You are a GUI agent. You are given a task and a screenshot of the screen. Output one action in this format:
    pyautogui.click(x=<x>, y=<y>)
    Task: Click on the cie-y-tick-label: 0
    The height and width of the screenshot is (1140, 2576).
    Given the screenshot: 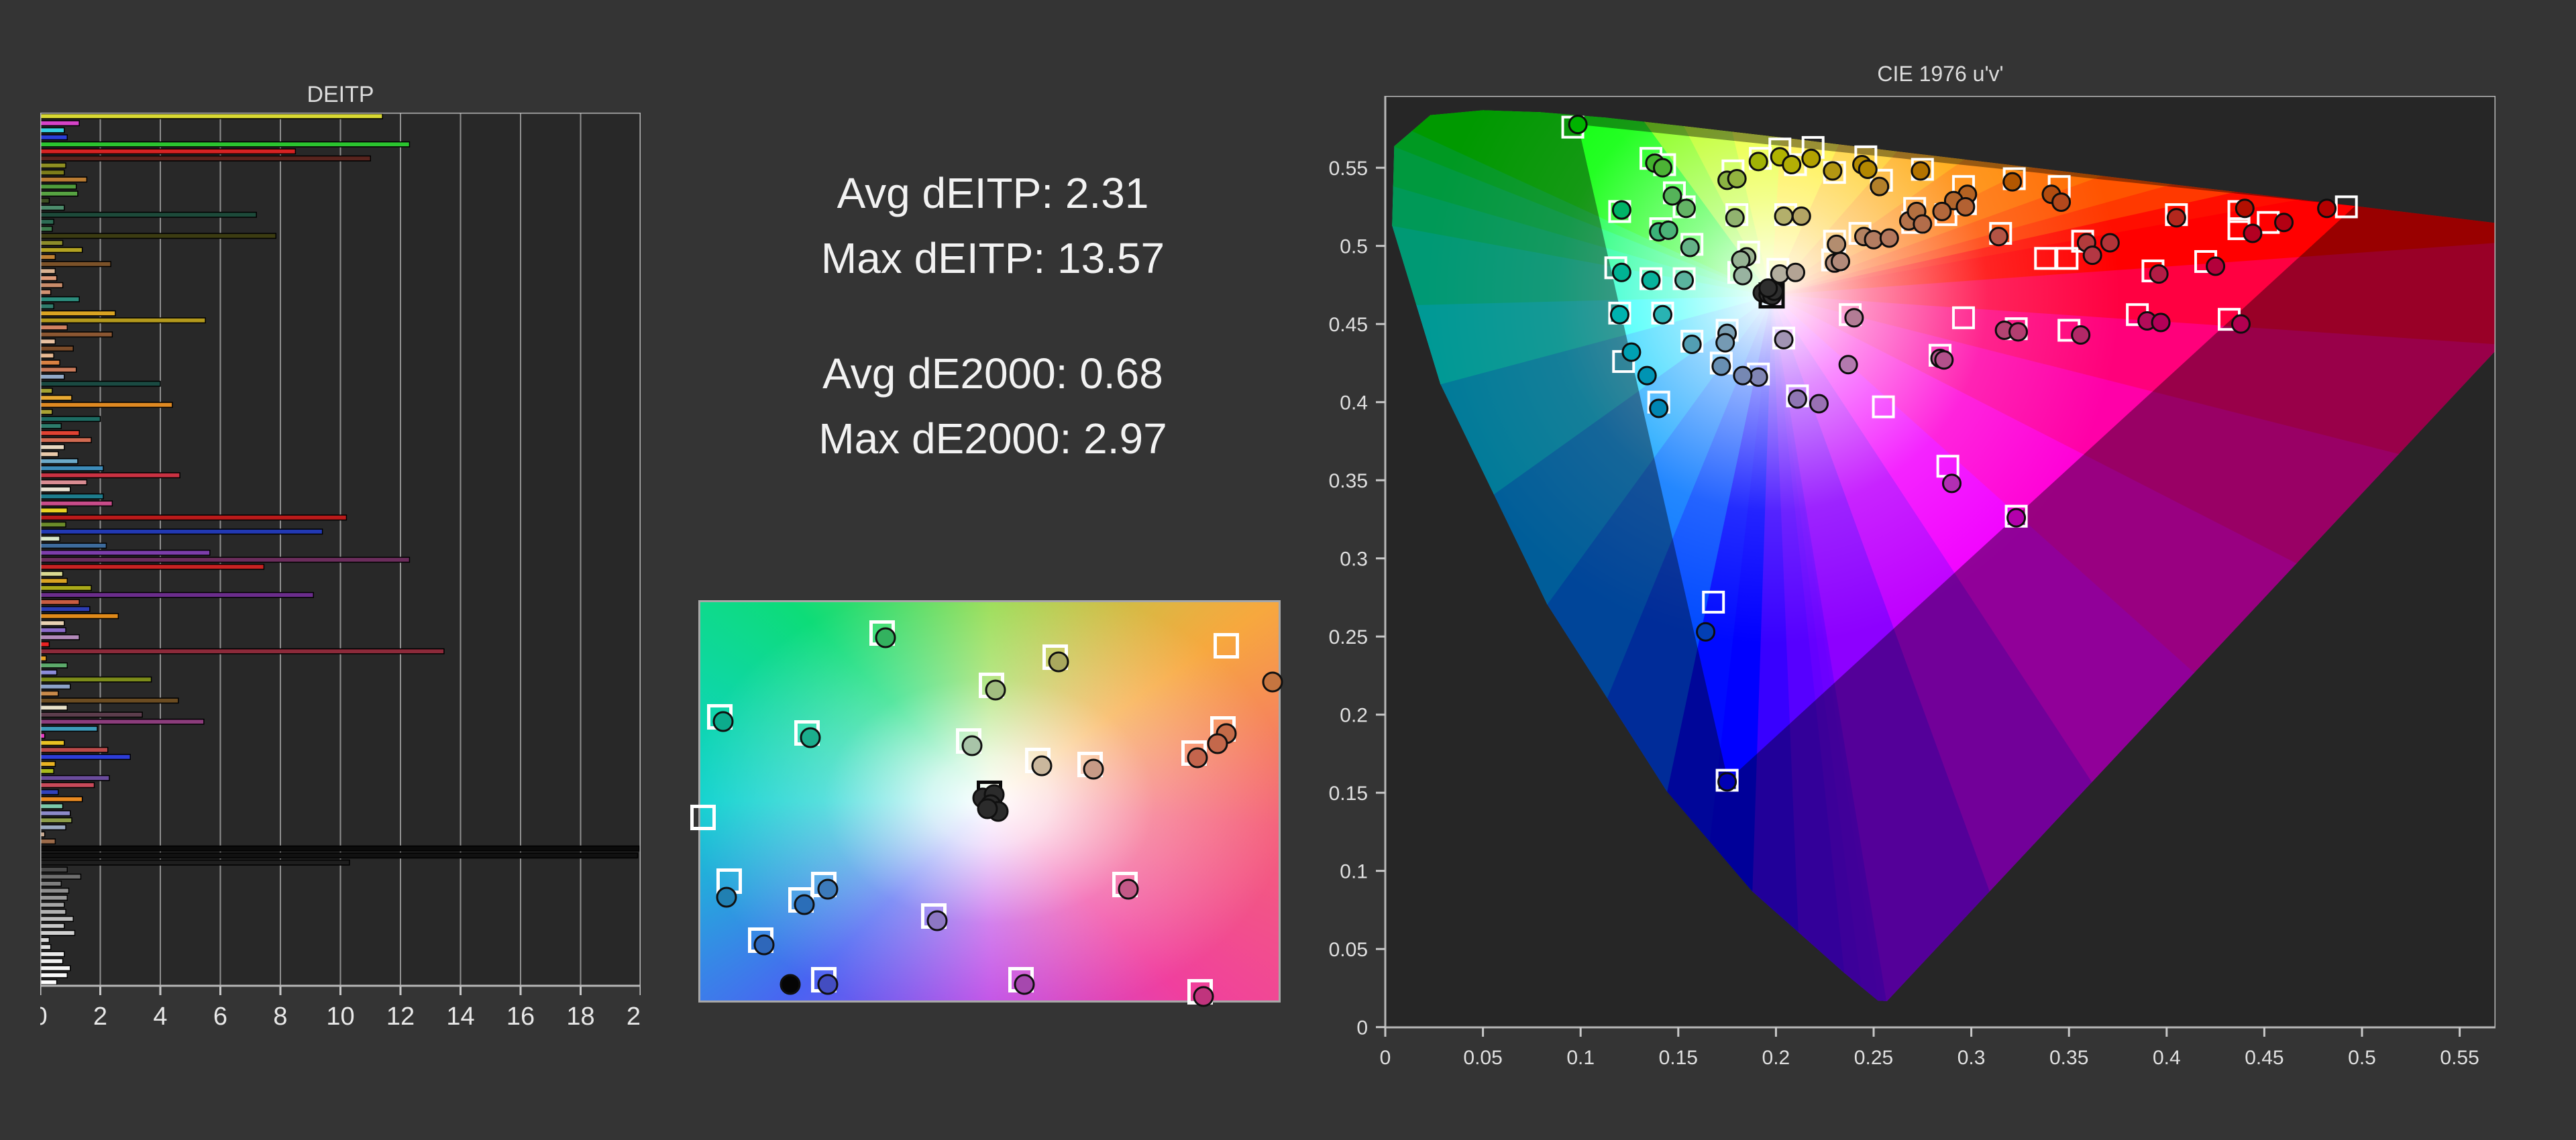 What is the action you would take?
    pyautogui.click(x=1362, y=1028)
    